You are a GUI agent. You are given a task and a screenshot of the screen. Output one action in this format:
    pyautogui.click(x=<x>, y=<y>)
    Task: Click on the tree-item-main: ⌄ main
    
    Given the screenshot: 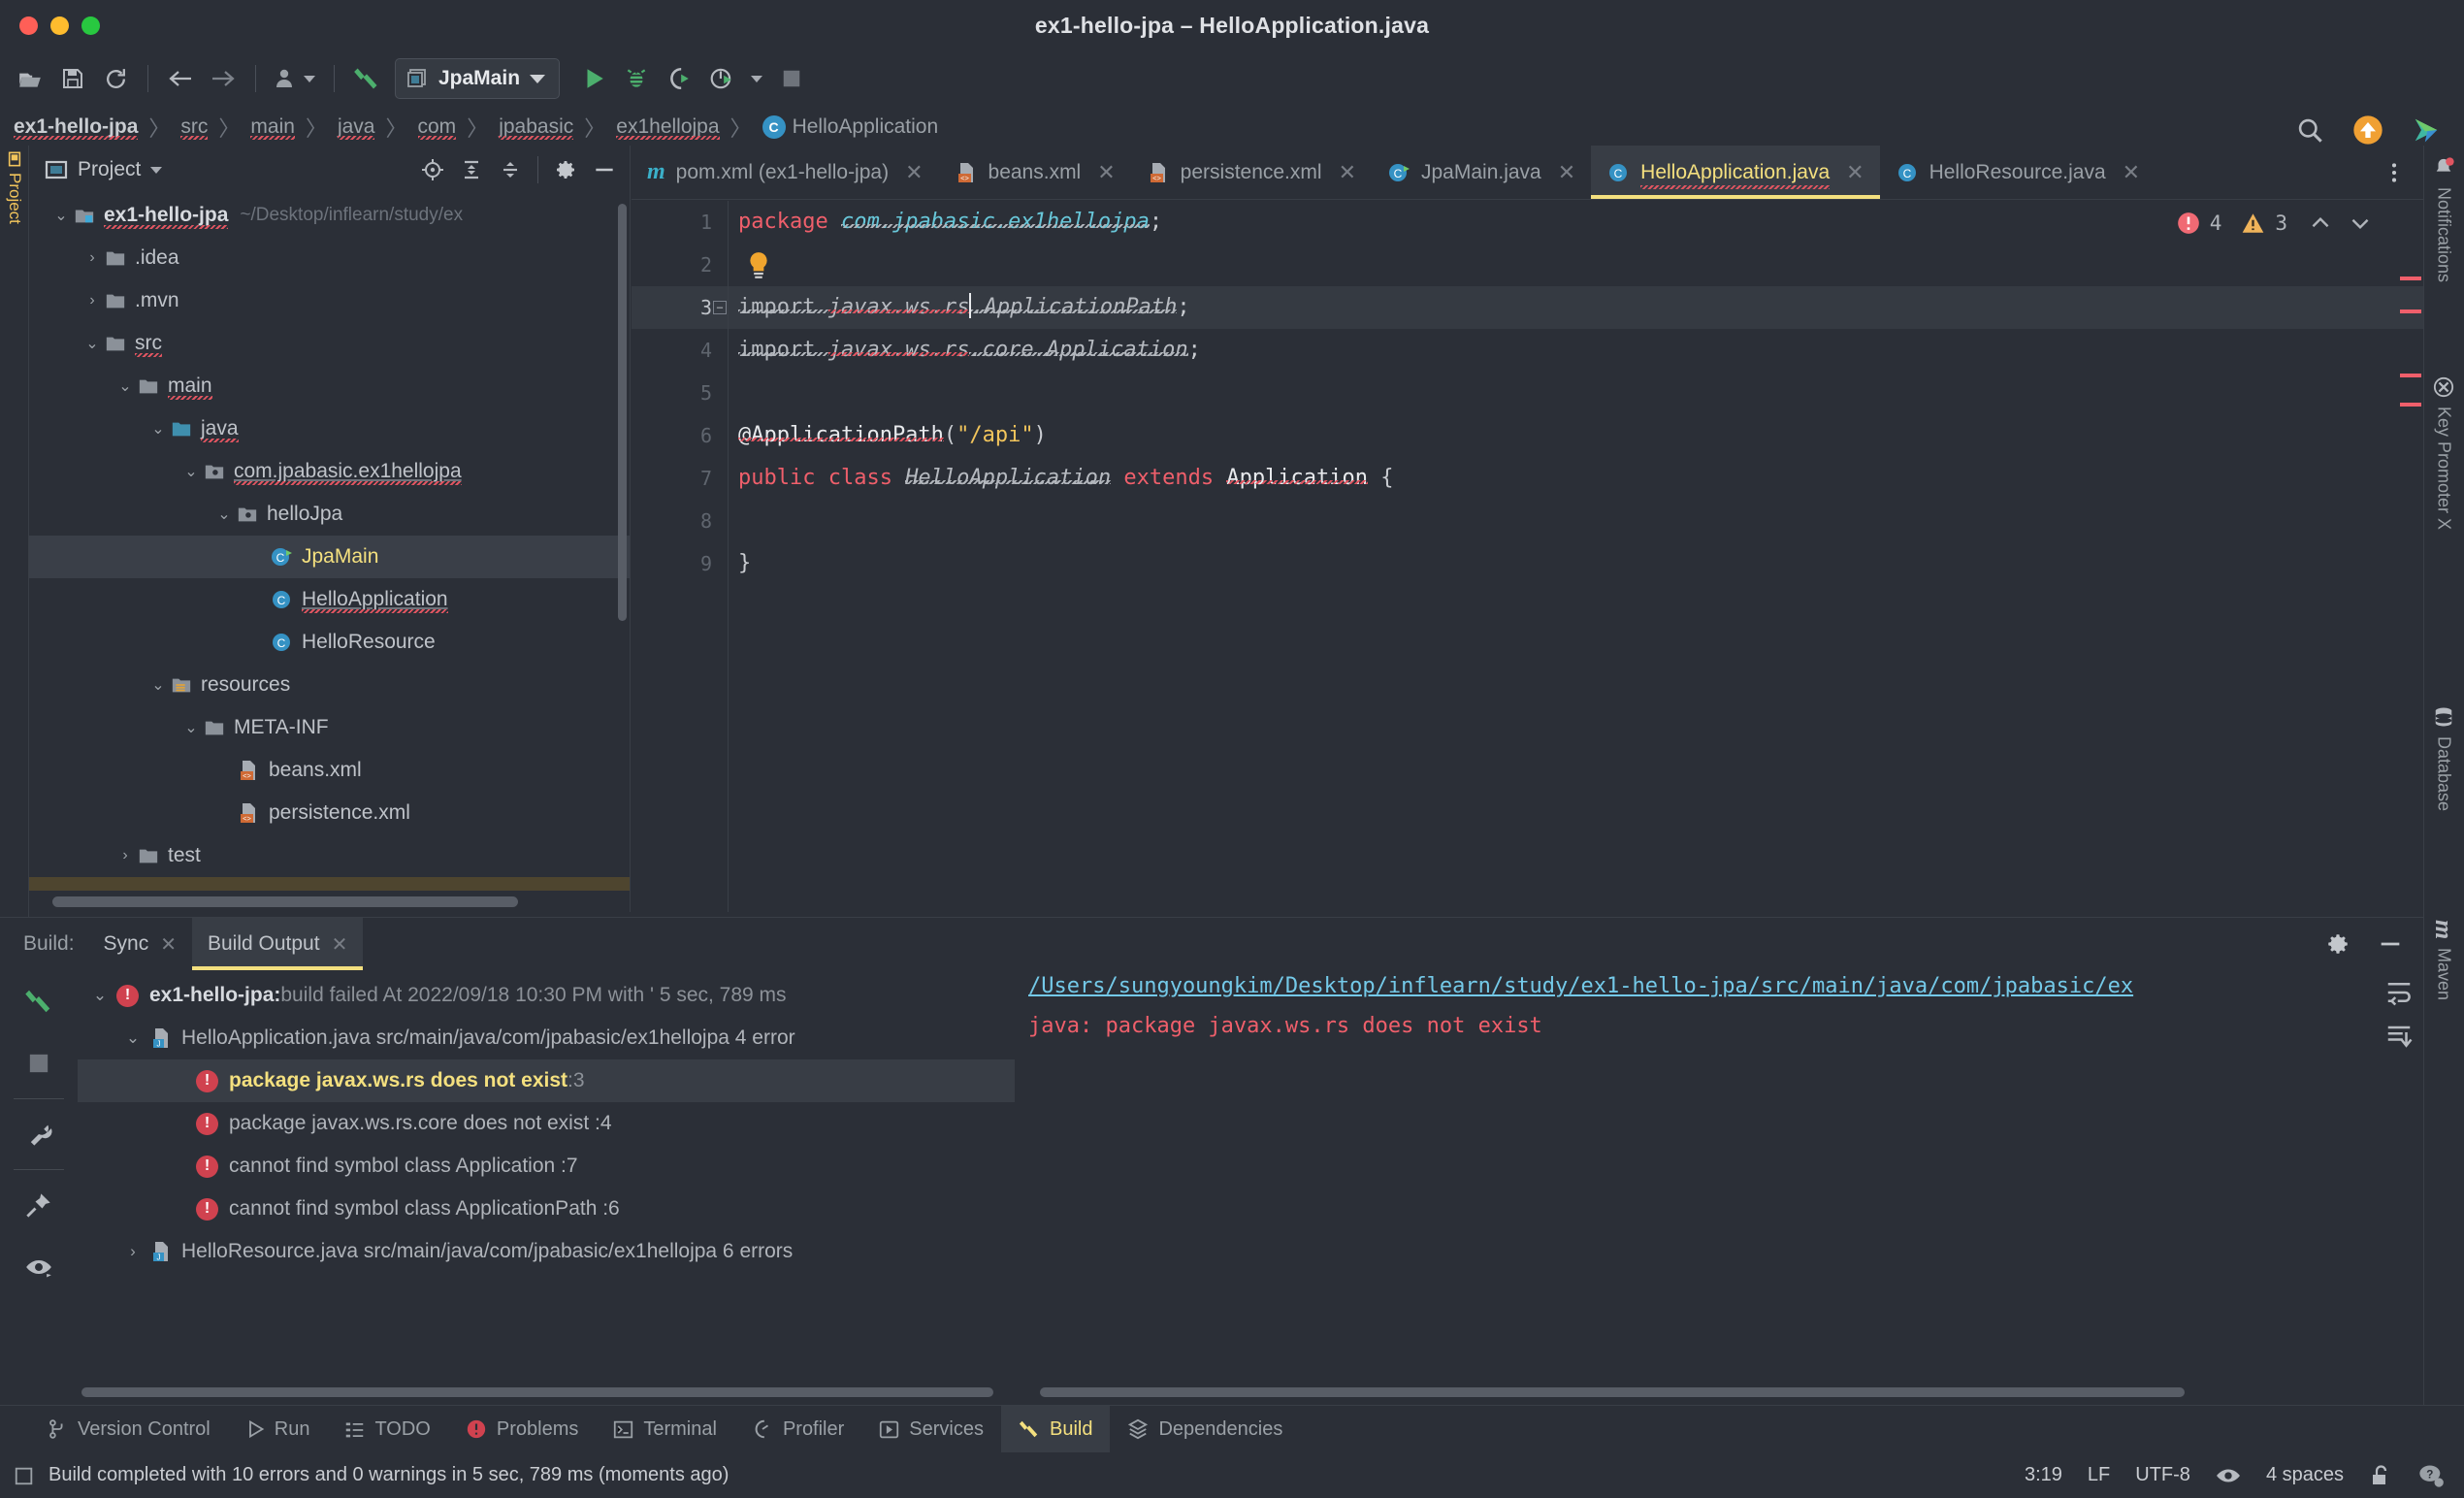 What is the action you would take?
    pyautogui.click(x=329, y=386)
    